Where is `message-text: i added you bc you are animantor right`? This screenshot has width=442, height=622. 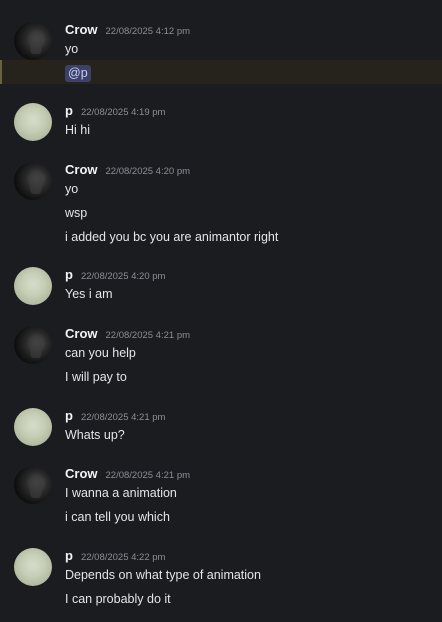 message-text: i added you bc you are animantor right is located at coordinates (172, 237).